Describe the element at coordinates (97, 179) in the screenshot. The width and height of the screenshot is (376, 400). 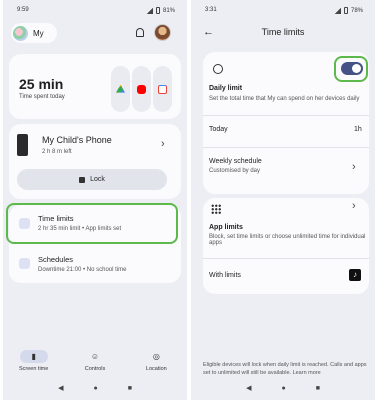
I see `lock-label: Lock` at that location.